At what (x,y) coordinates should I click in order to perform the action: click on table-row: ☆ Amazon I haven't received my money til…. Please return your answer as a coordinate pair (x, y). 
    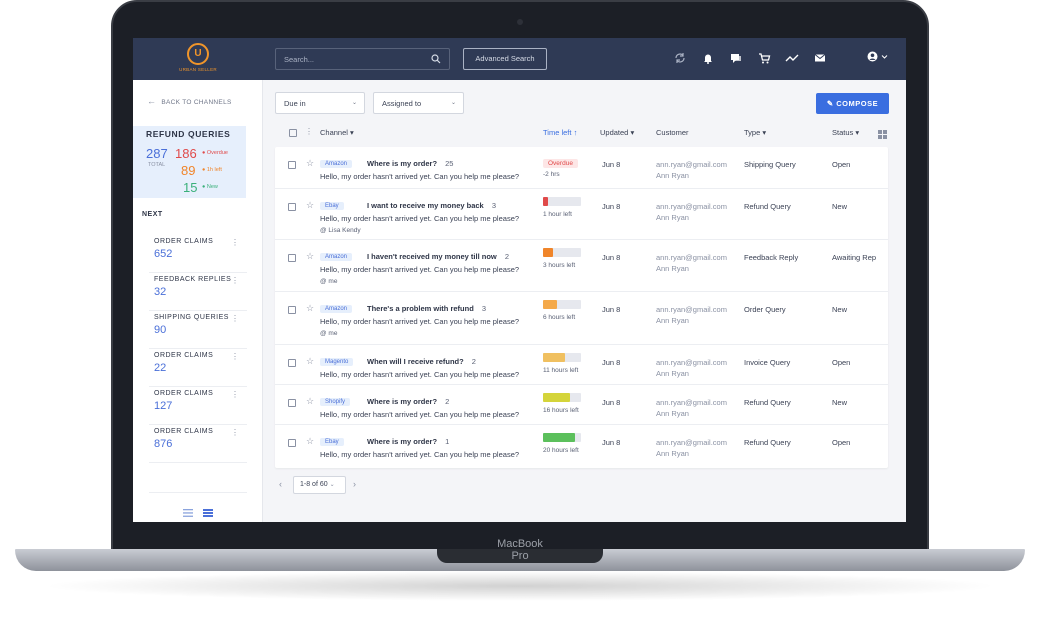
    Looking at the image, I should click on (581, 266).